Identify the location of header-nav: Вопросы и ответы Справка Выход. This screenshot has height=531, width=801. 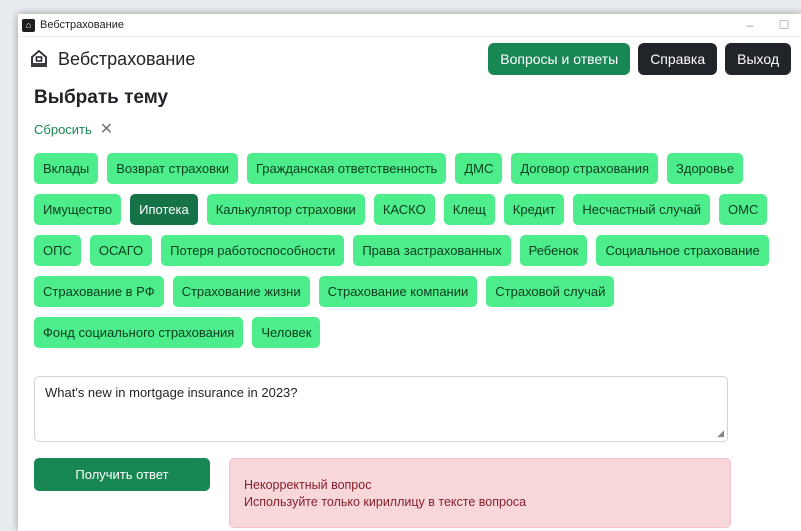
(639, 59).